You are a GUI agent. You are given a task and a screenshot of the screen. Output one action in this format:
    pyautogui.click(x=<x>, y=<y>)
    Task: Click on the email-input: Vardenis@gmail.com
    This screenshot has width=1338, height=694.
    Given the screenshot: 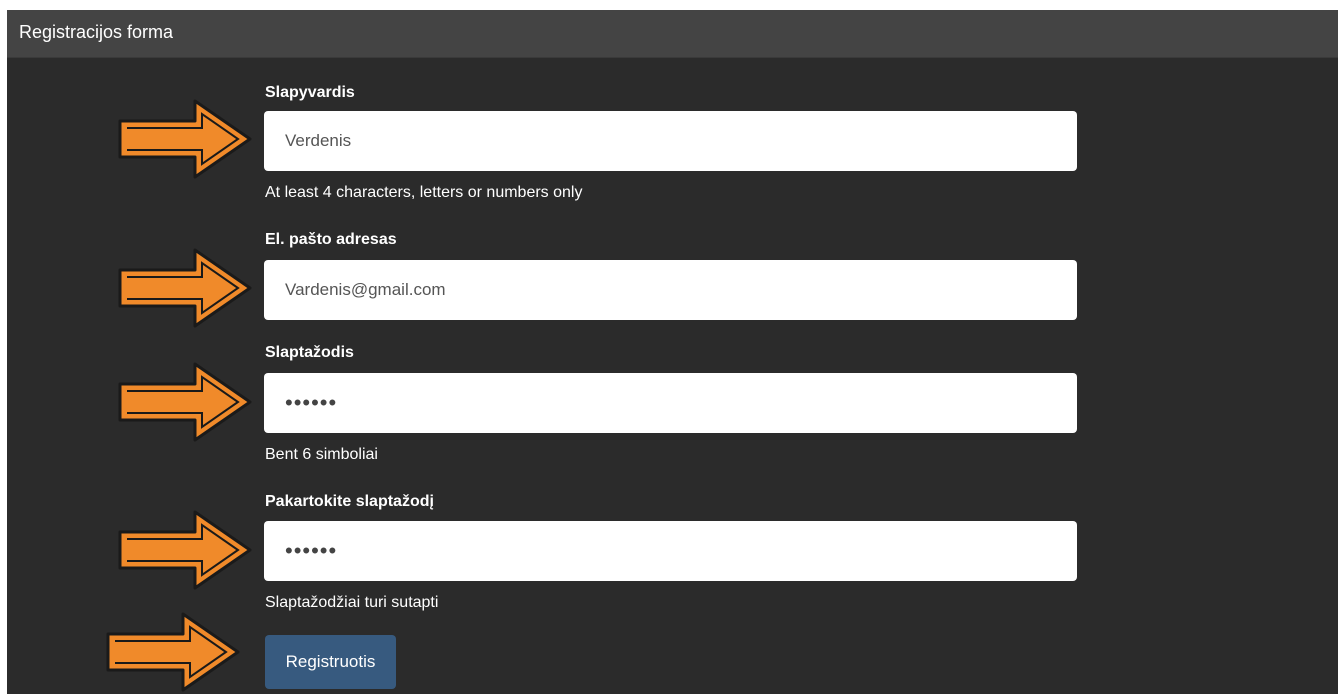 What is the action you would take?
    pyautogui.click(x=670, y=290)
    